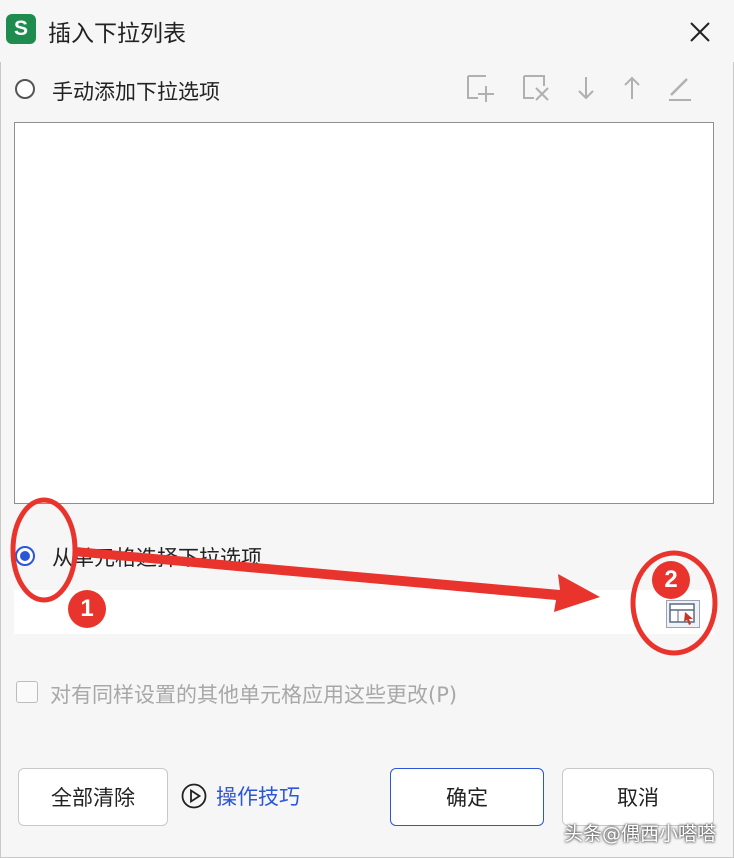  What do you see at coordinates (25, 89) in the screenshot?
I see `manual-options-radio` at bounding box center [25, 89].